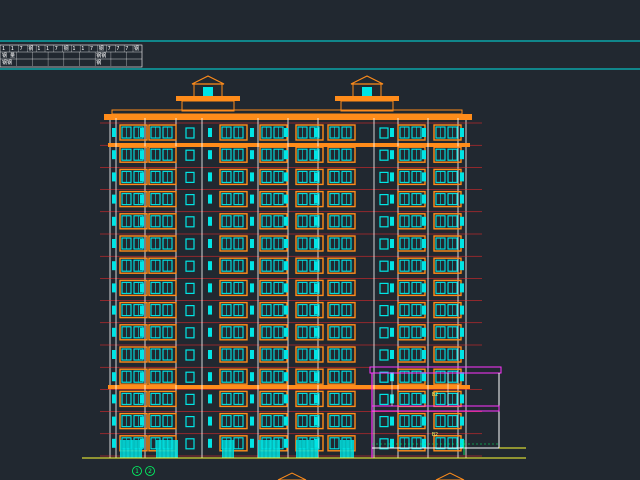 The image size is (640, 480). Describe the element at coordinates (101, 55) in the screenshot. I see `title-cell-text: 钢钢` at that location.